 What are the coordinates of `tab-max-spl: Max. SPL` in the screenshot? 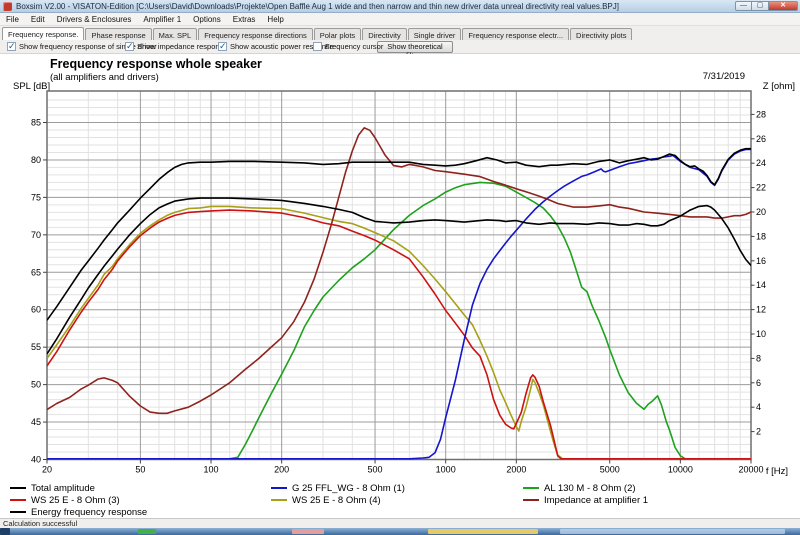 It's located at (175, 34).